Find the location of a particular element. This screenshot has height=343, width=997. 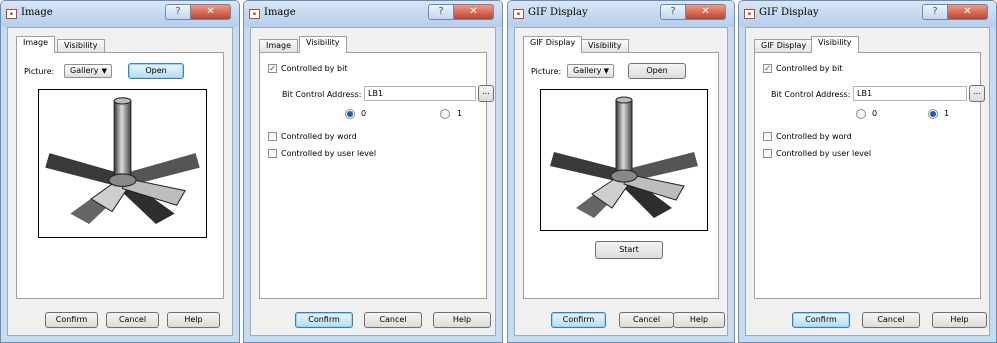

image-preview is located at coordinates (122, 163).